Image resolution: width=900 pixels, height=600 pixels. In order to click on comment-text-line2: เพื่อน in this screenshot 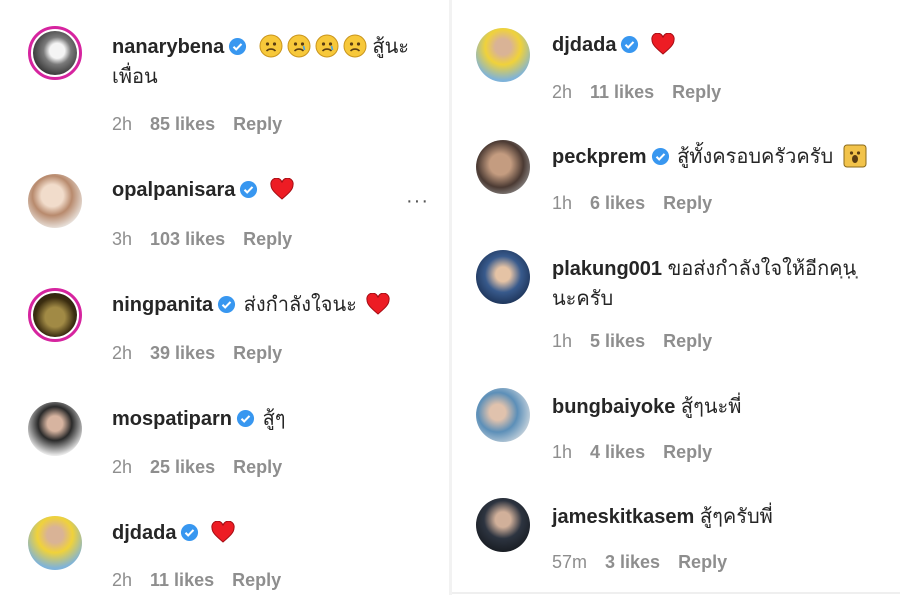, I will do `click(135, 77)`.